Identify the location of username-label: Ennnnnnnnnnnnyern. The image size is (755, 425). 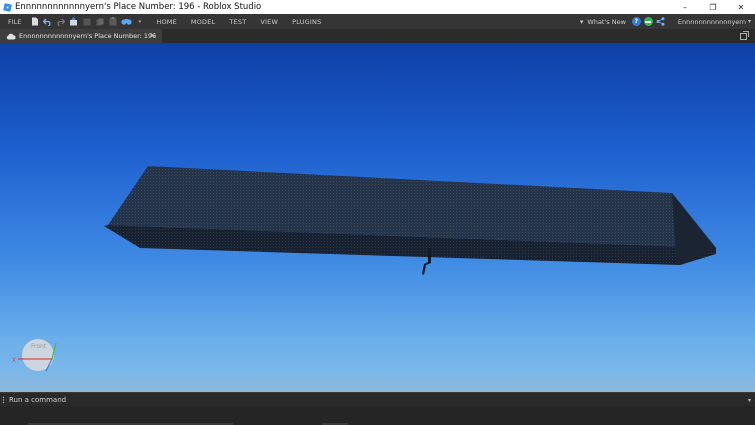
(712, 22).